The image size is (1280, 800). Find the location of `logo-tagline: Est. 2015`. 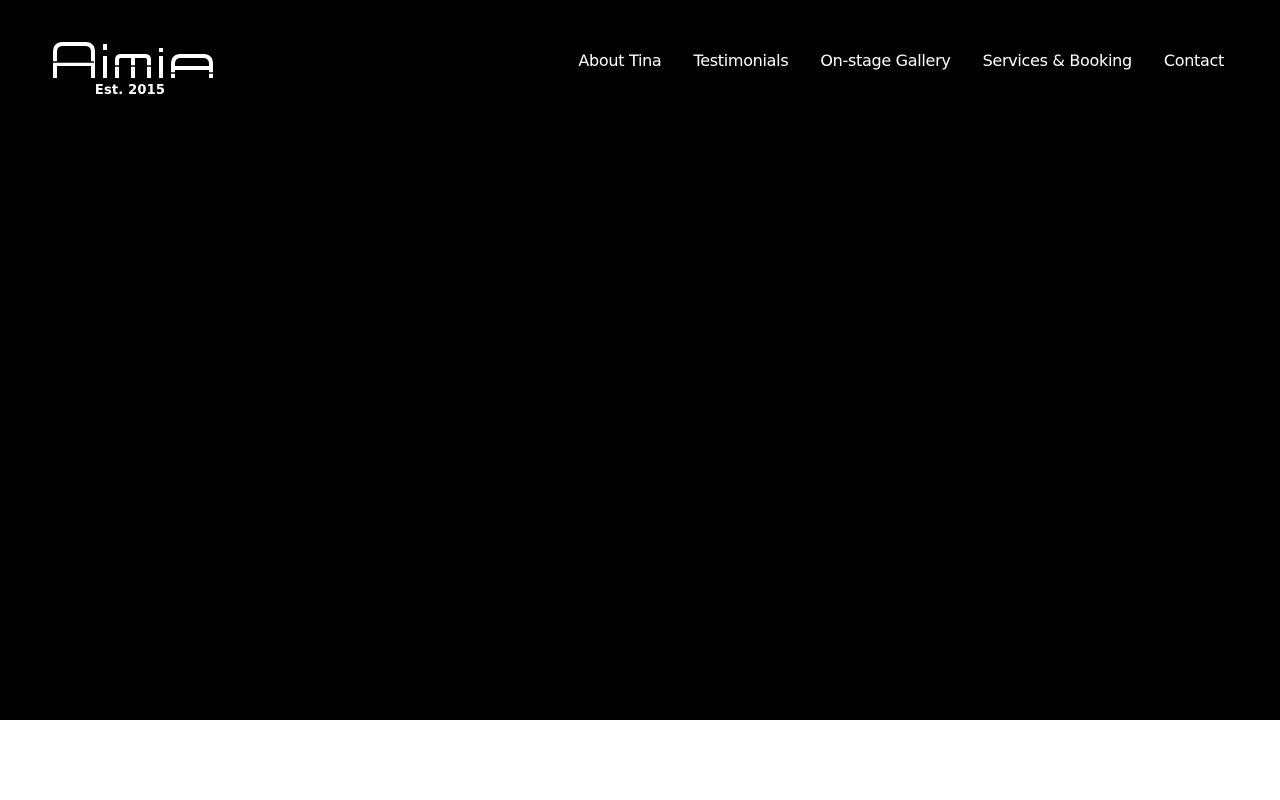

logo-tagline: Est. 2015 is located at coordinates (130, 90).